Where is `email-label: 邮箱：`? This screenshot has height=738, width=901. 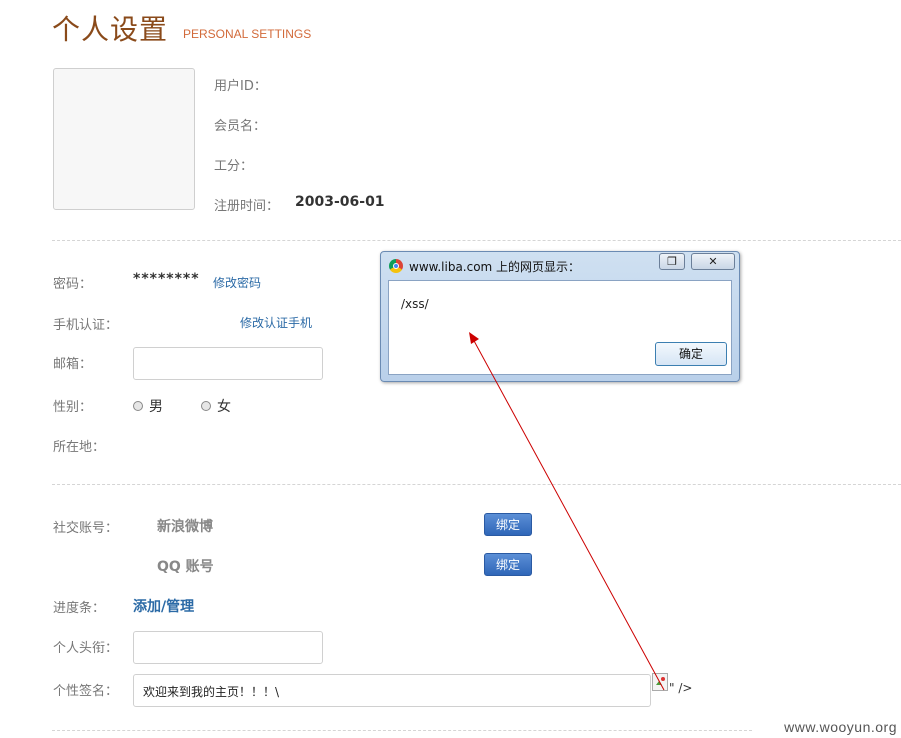
email-label: 邮箱： is located at coordinates (73, 364).